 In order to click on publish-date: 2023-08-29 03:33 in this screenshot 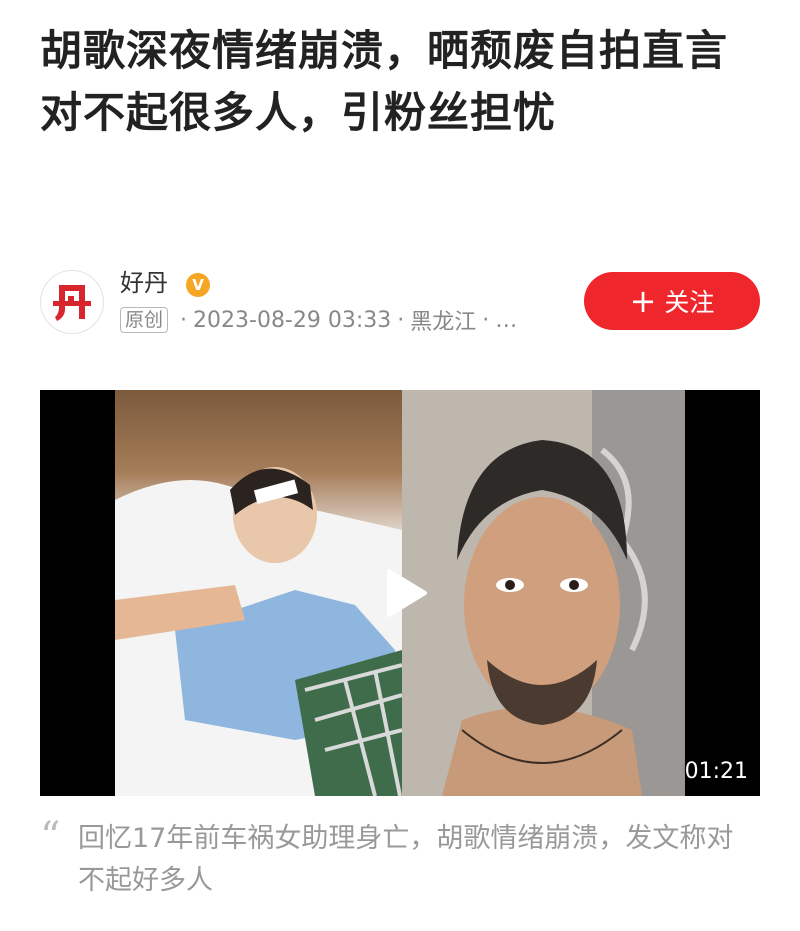, I will do `click(292, 320)`.